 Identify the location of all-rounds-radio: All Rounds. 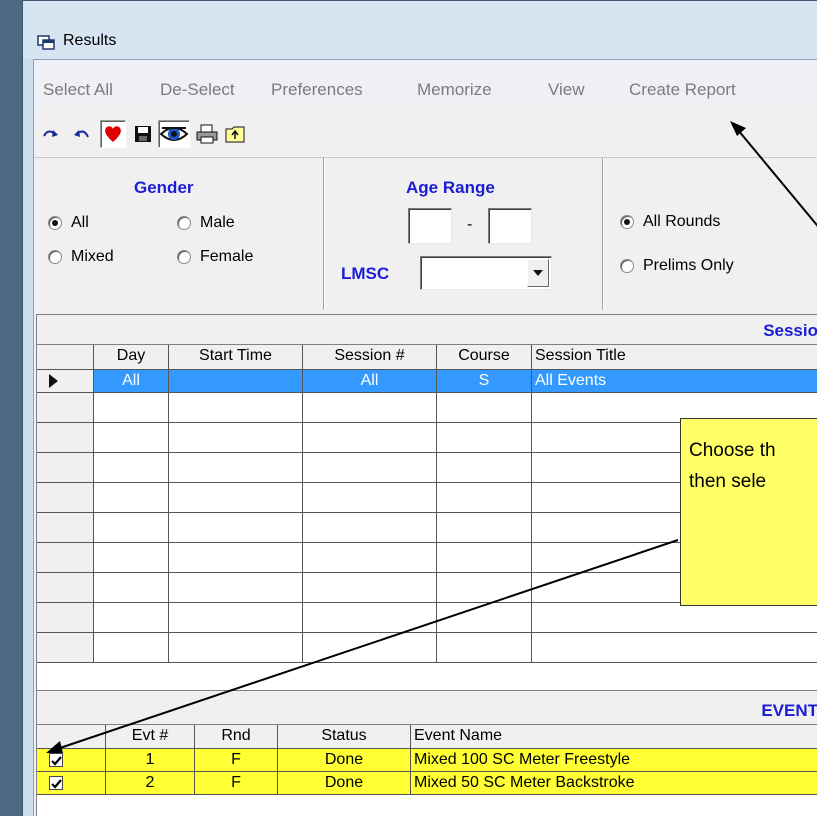
(670, 222).